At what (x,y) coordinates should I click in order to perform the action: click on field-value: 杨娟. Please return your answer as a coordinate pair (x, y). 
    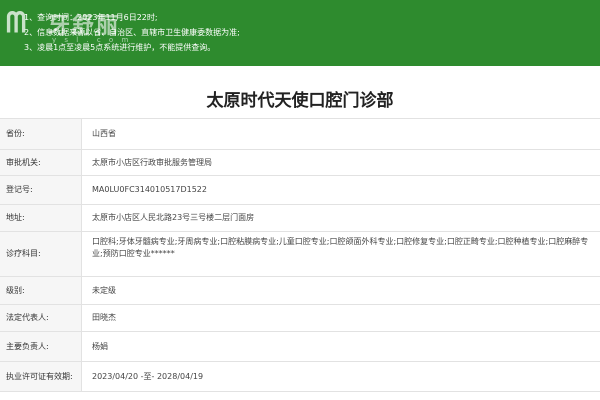
    Looking at the image, I should click on (100, 346).